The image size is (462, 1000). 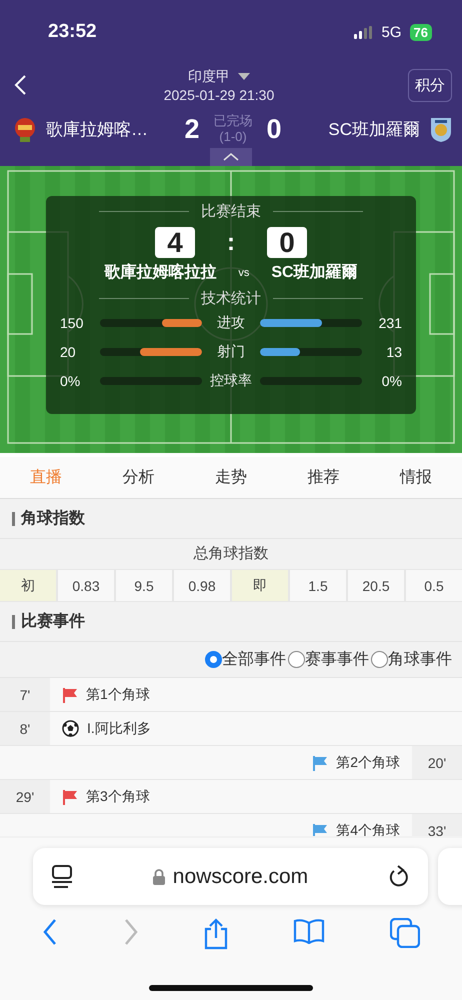 I want to click on network-label: 5G, so click(x=392, y=32).